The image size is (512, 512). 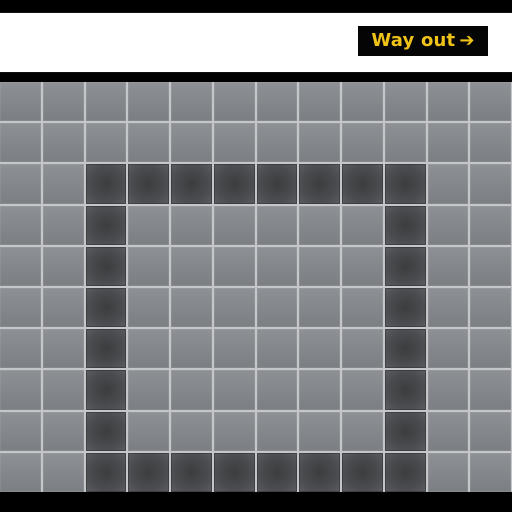 I want to click on way-out-text: Way out, so click(x=413, y=40).